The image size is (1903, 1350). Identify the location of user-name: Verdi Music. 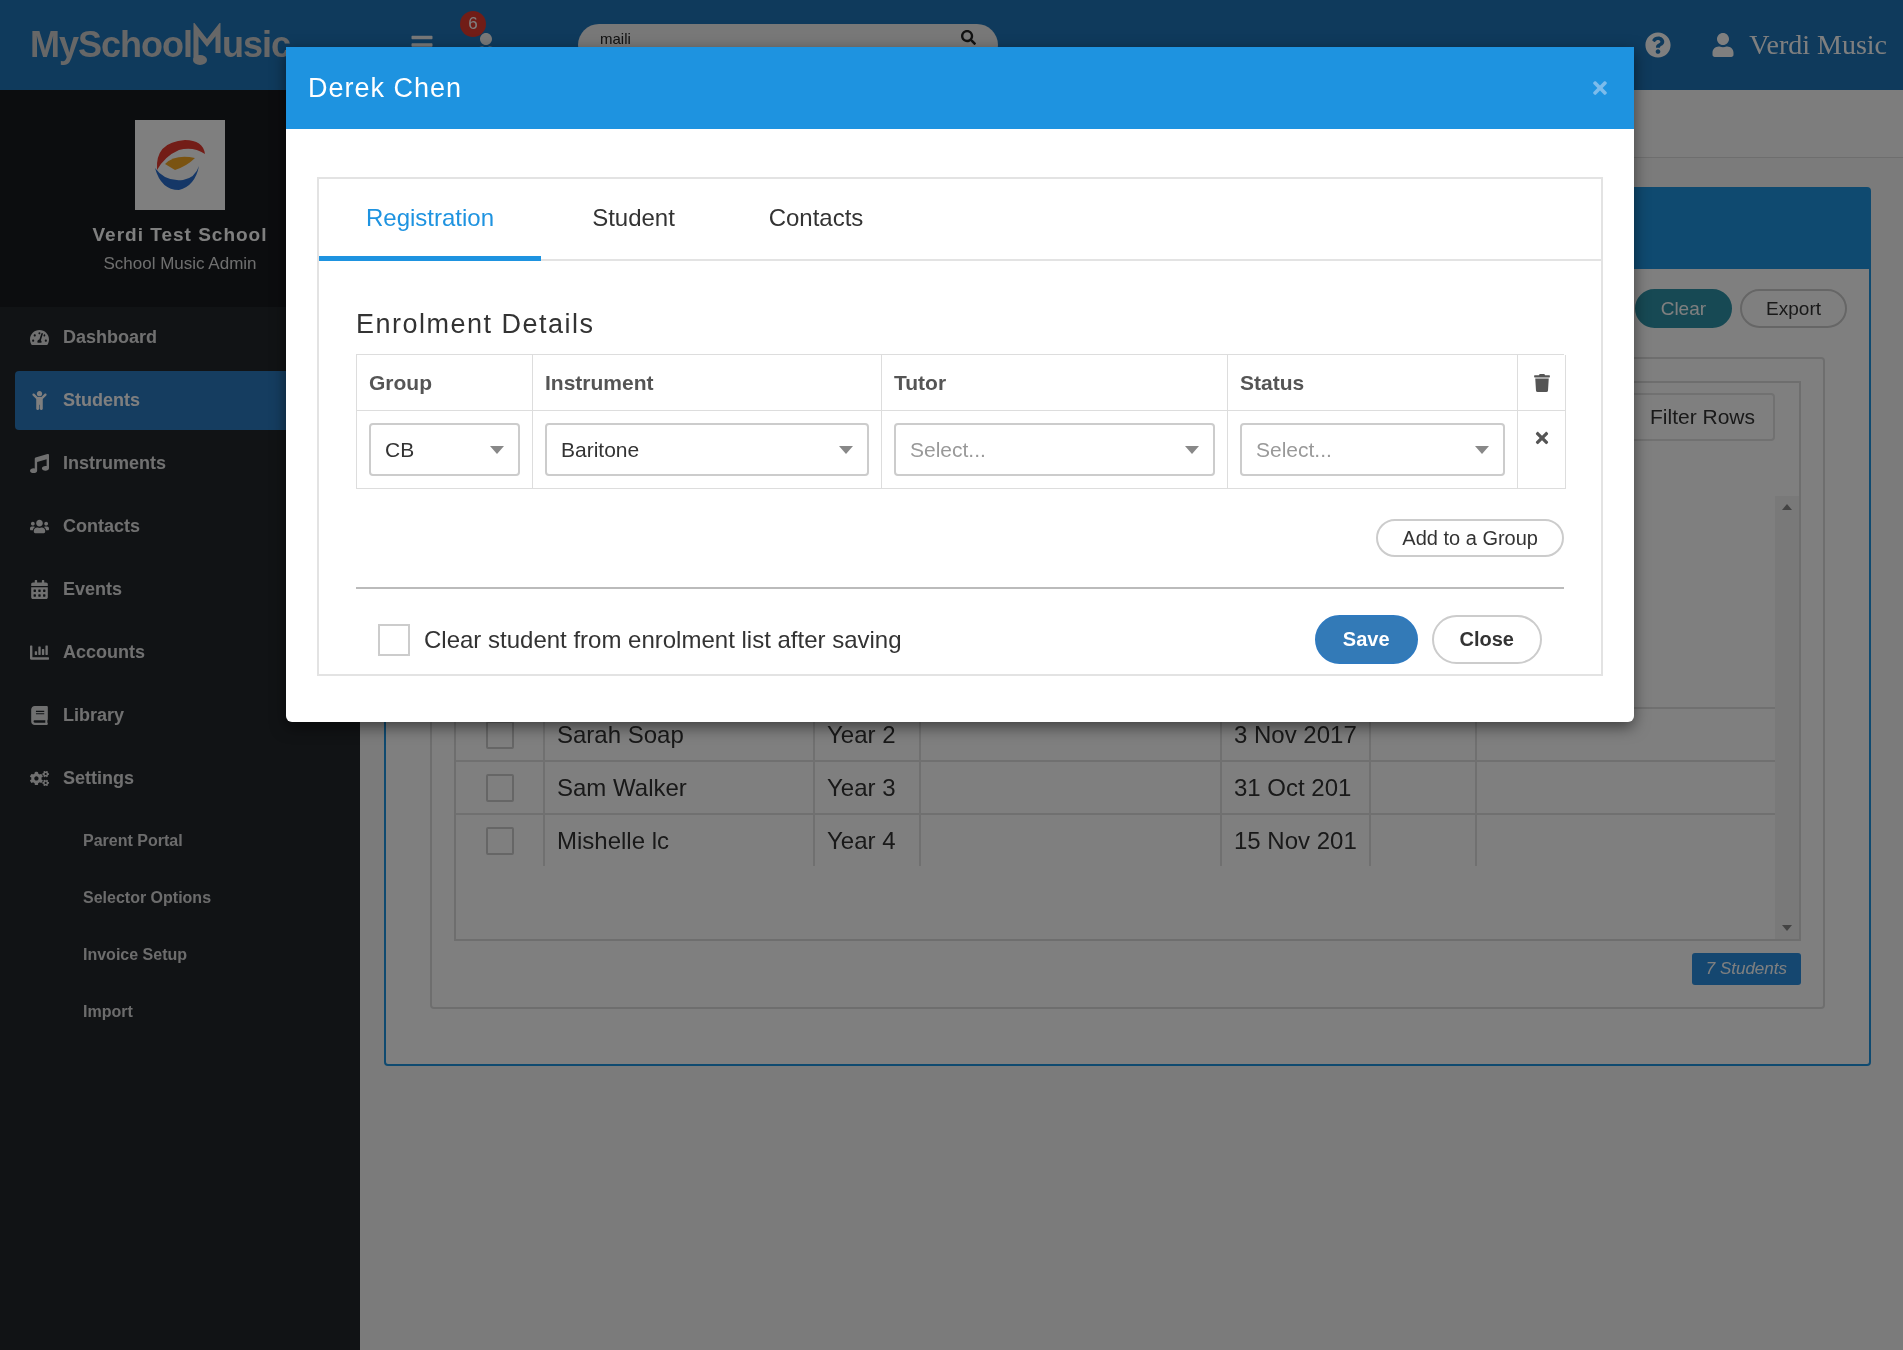
(1818, 45).